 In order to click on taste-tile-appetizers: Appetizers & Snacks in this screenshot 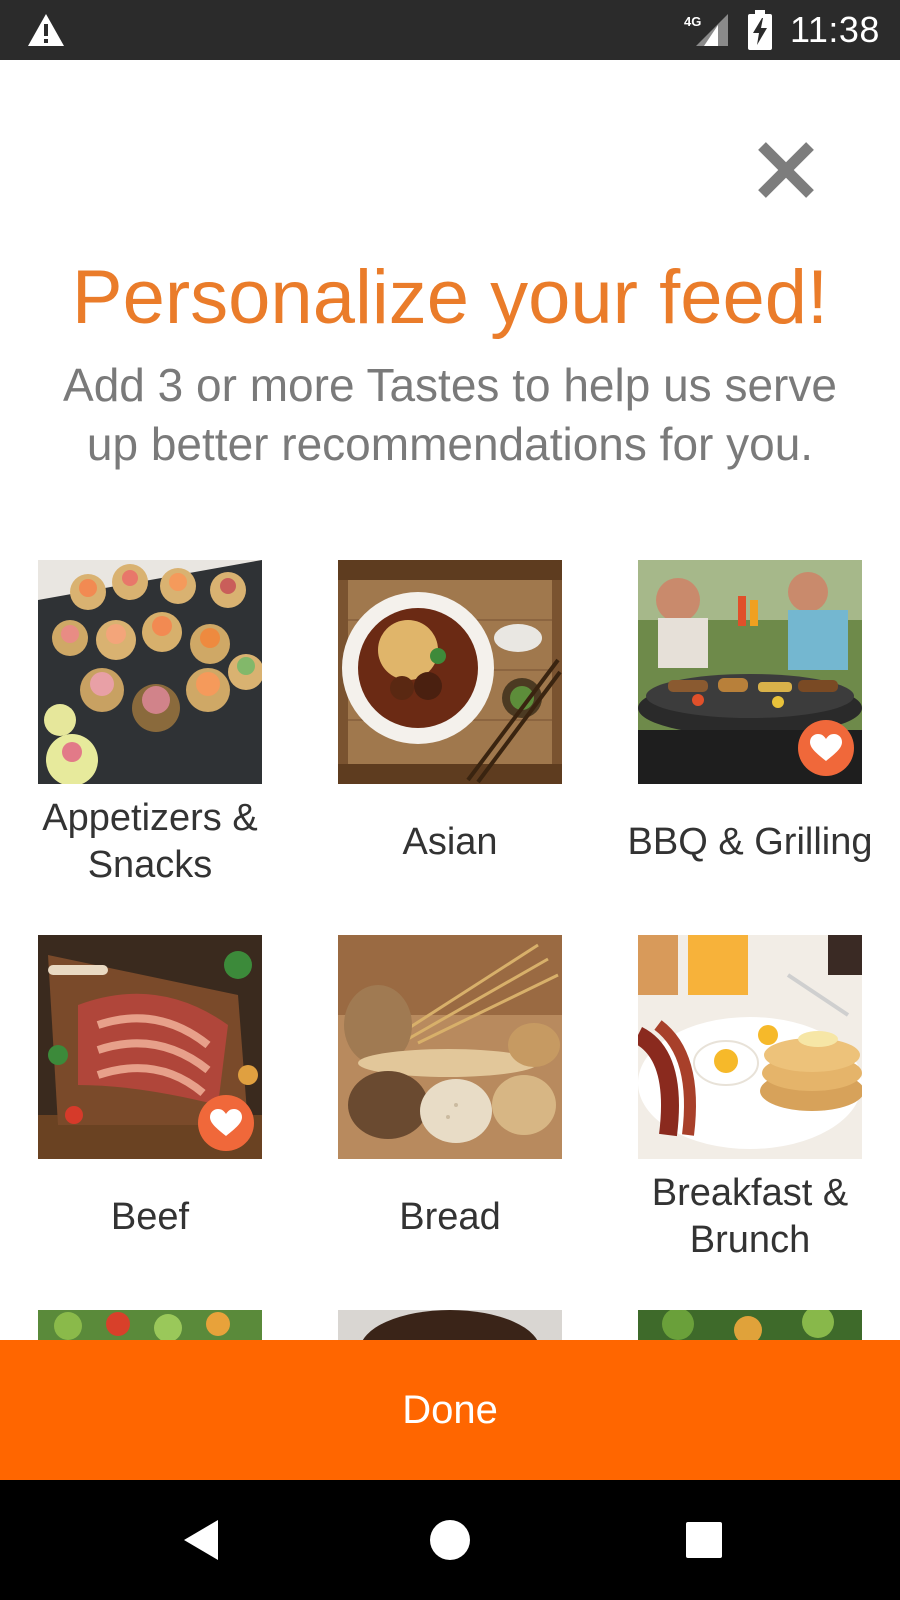, I will do `click(150, 740)`.